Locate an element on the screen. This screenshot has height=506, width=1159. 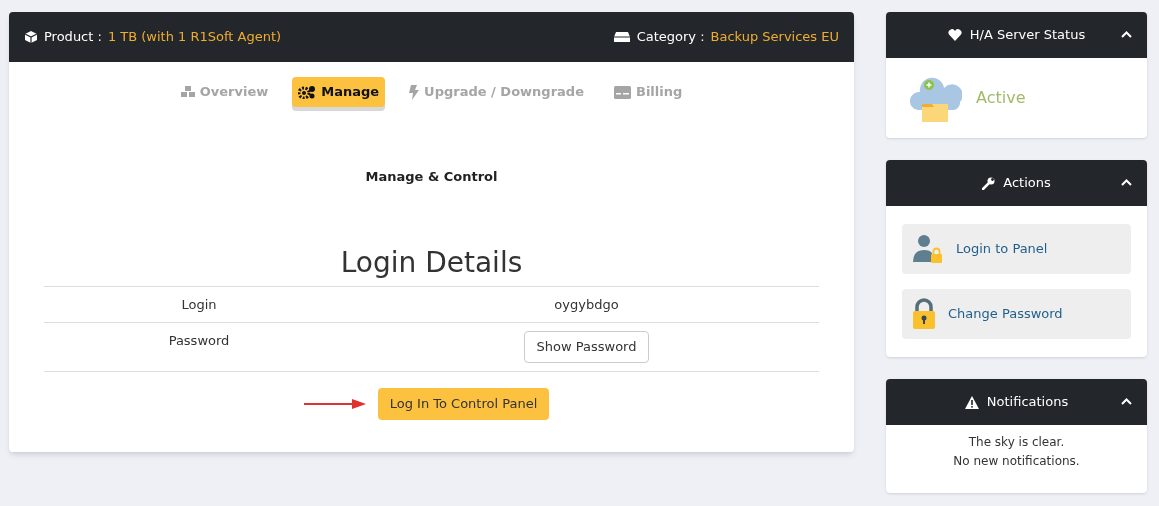
login-details-title: Login Details is located at coordinates (431, 262).